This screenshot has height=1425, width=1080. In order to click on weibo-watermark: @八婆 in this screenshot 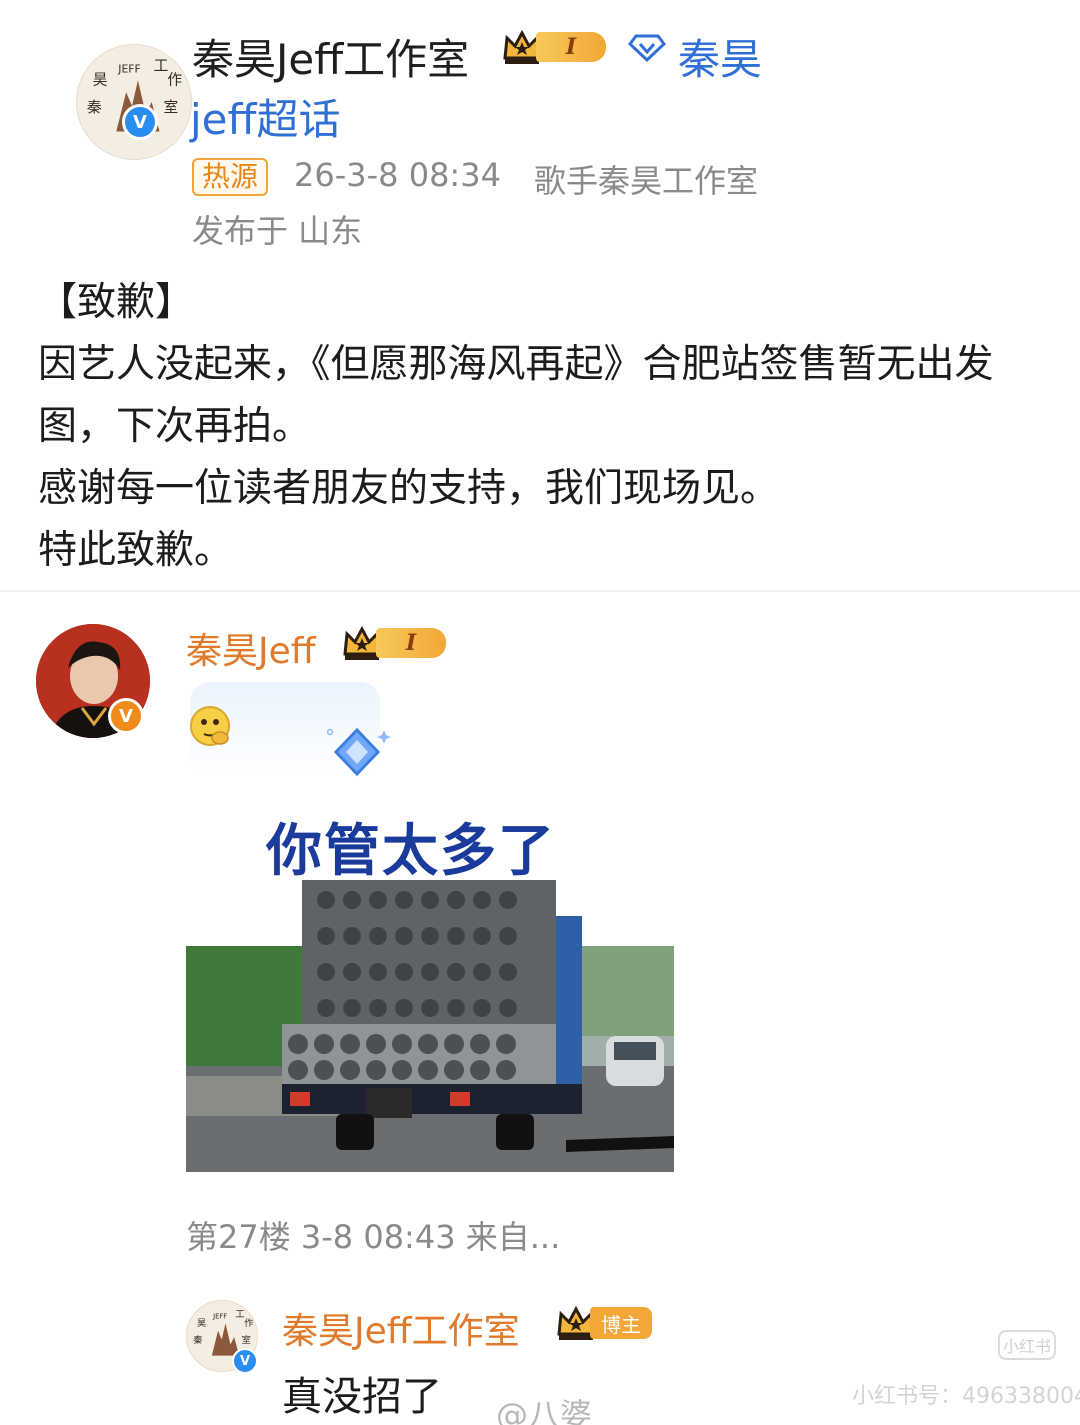, I will do `click(544, 1410)`.